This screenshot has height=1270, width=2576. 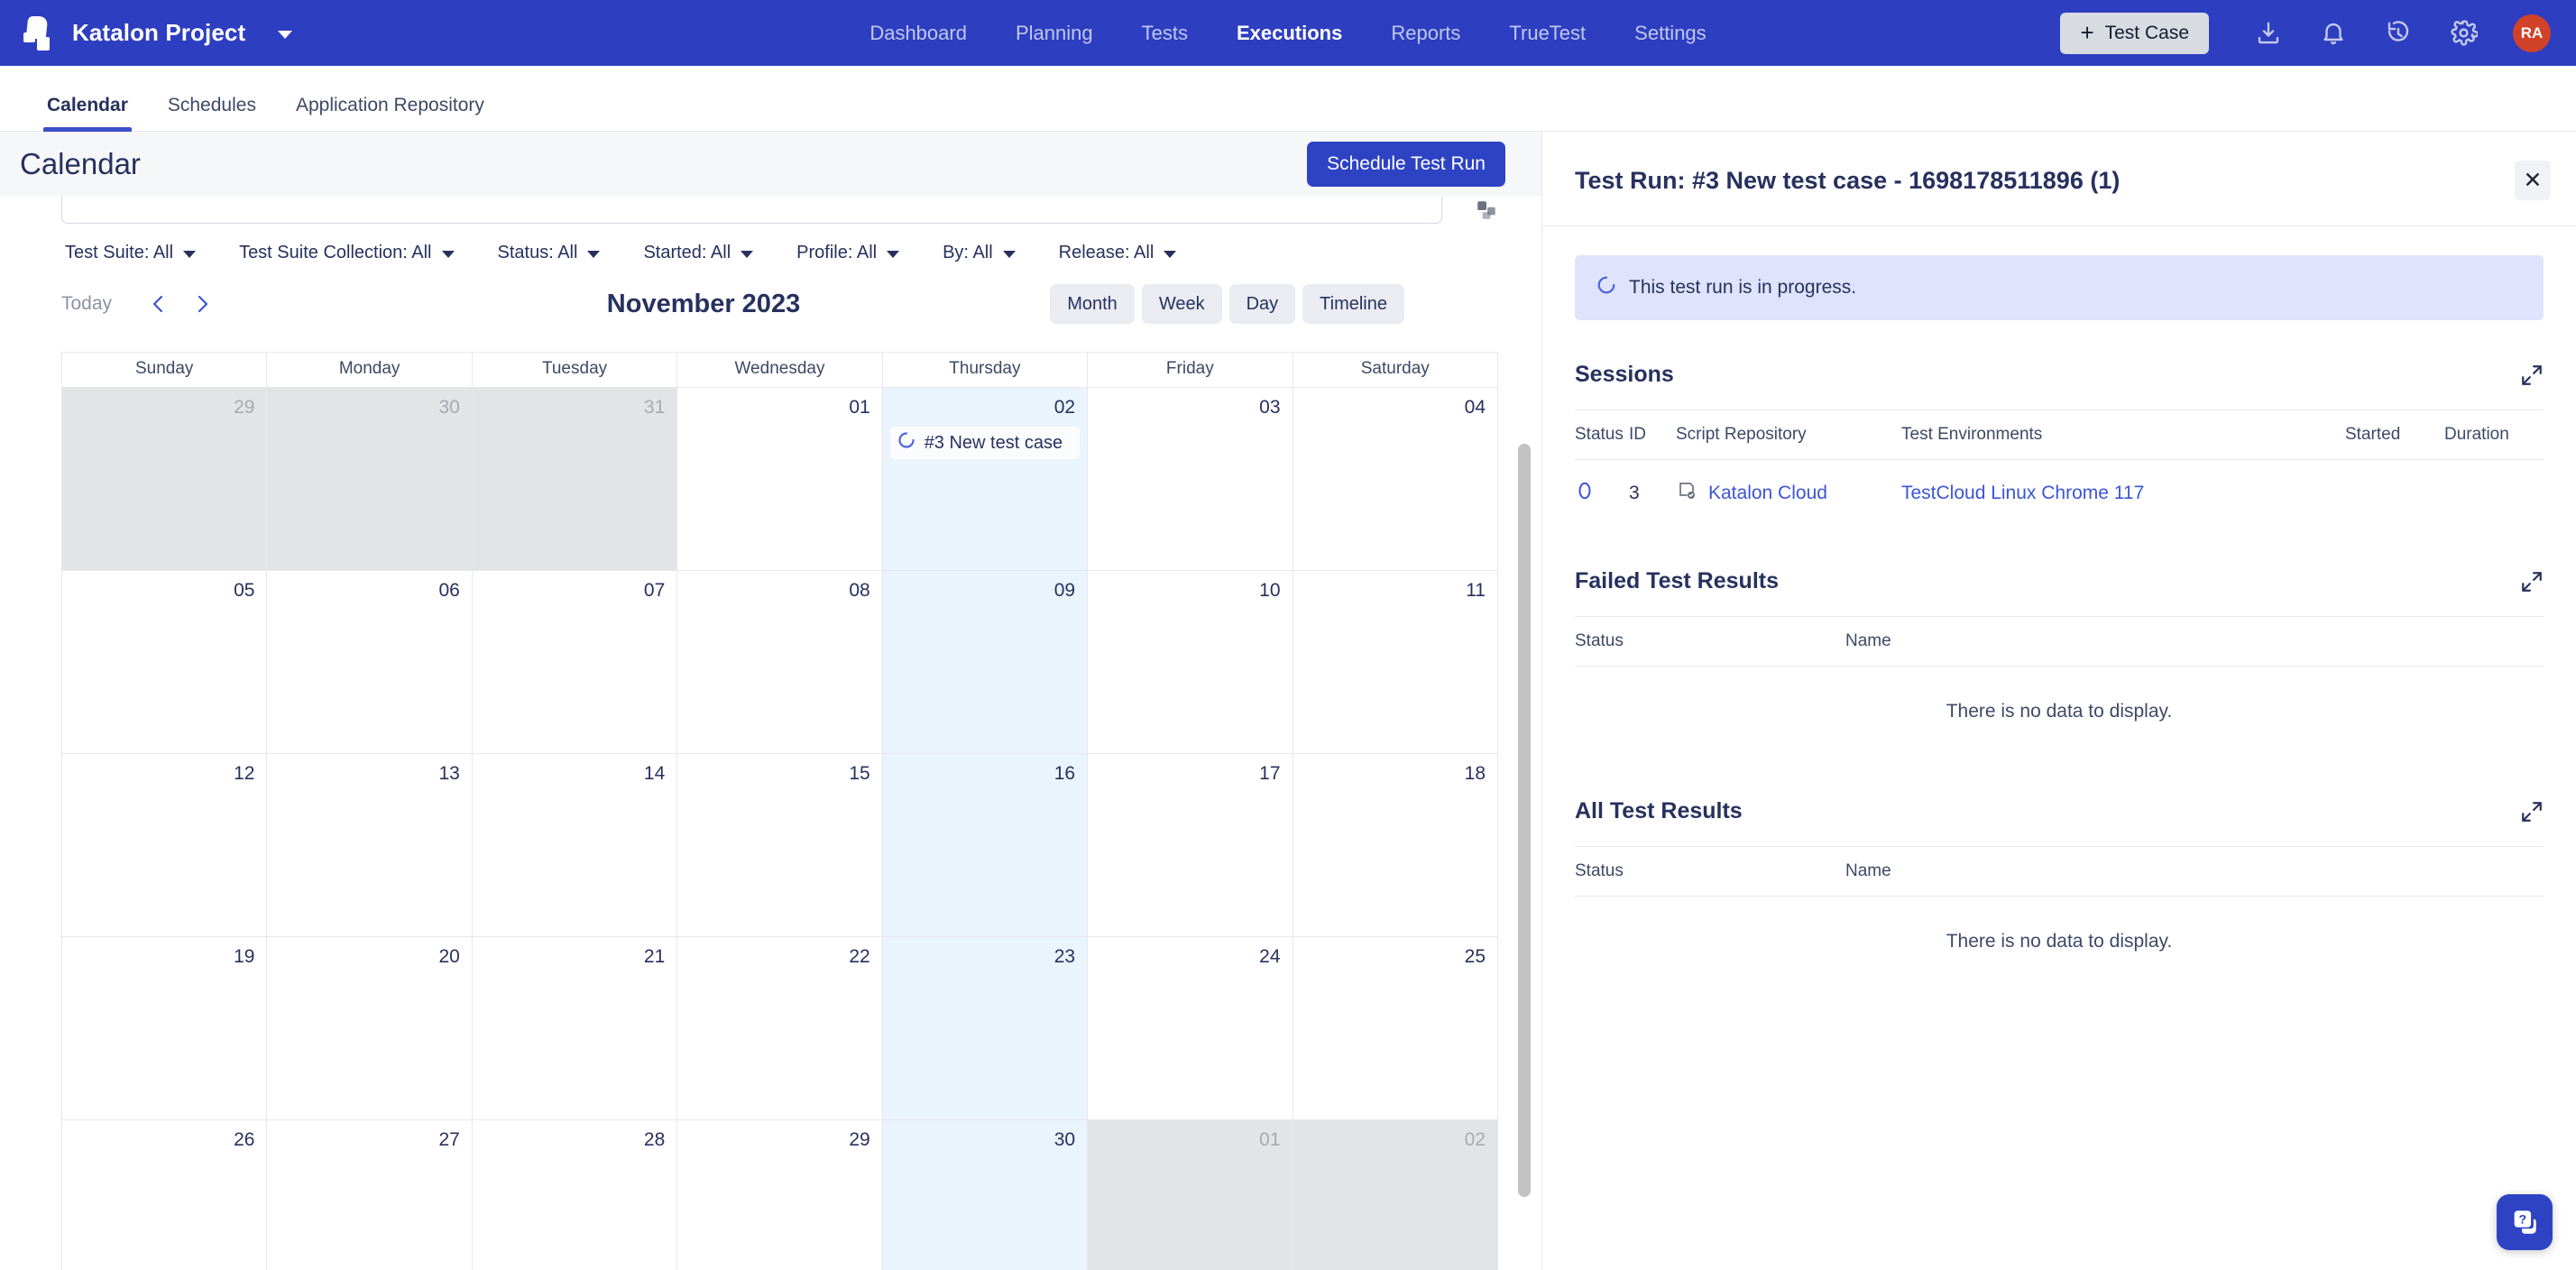 What do you see at coordinates (2494, 494) in the screenshot?
I see `session-duration-cell` at bounding box center [2494, 494].